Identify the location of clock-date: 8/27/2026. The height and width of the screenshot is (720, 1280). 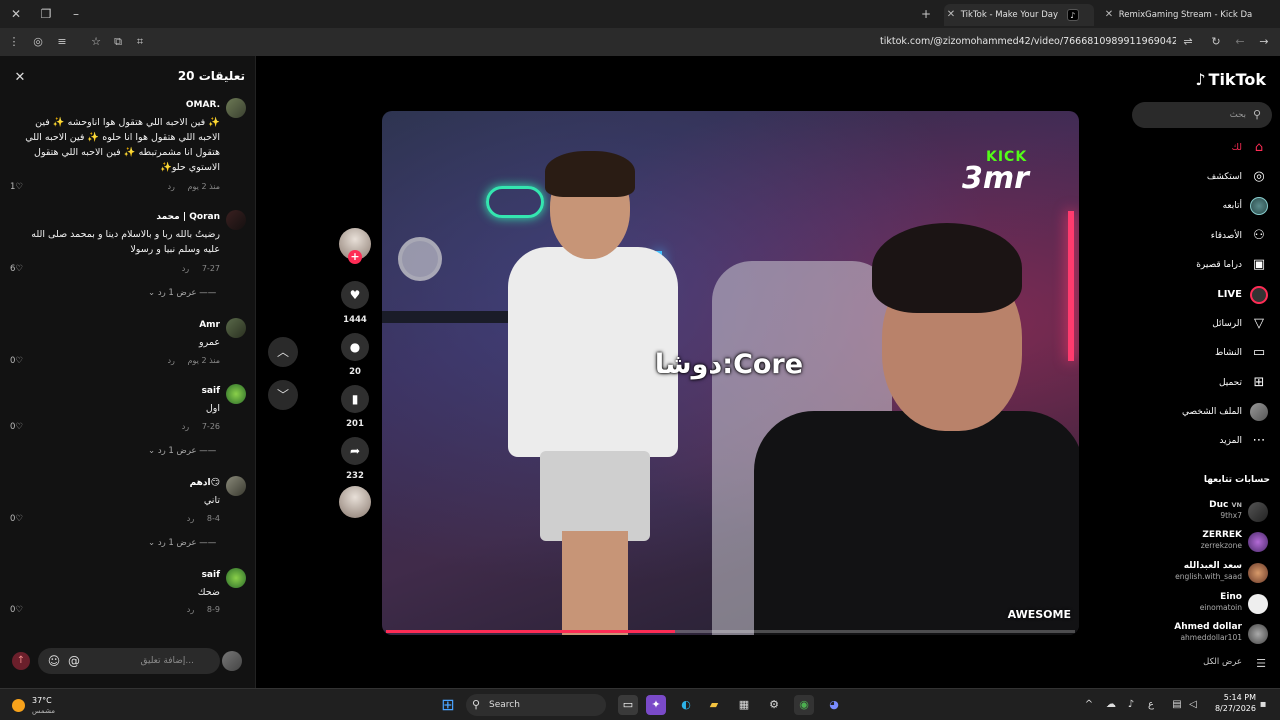
(1235, 708).